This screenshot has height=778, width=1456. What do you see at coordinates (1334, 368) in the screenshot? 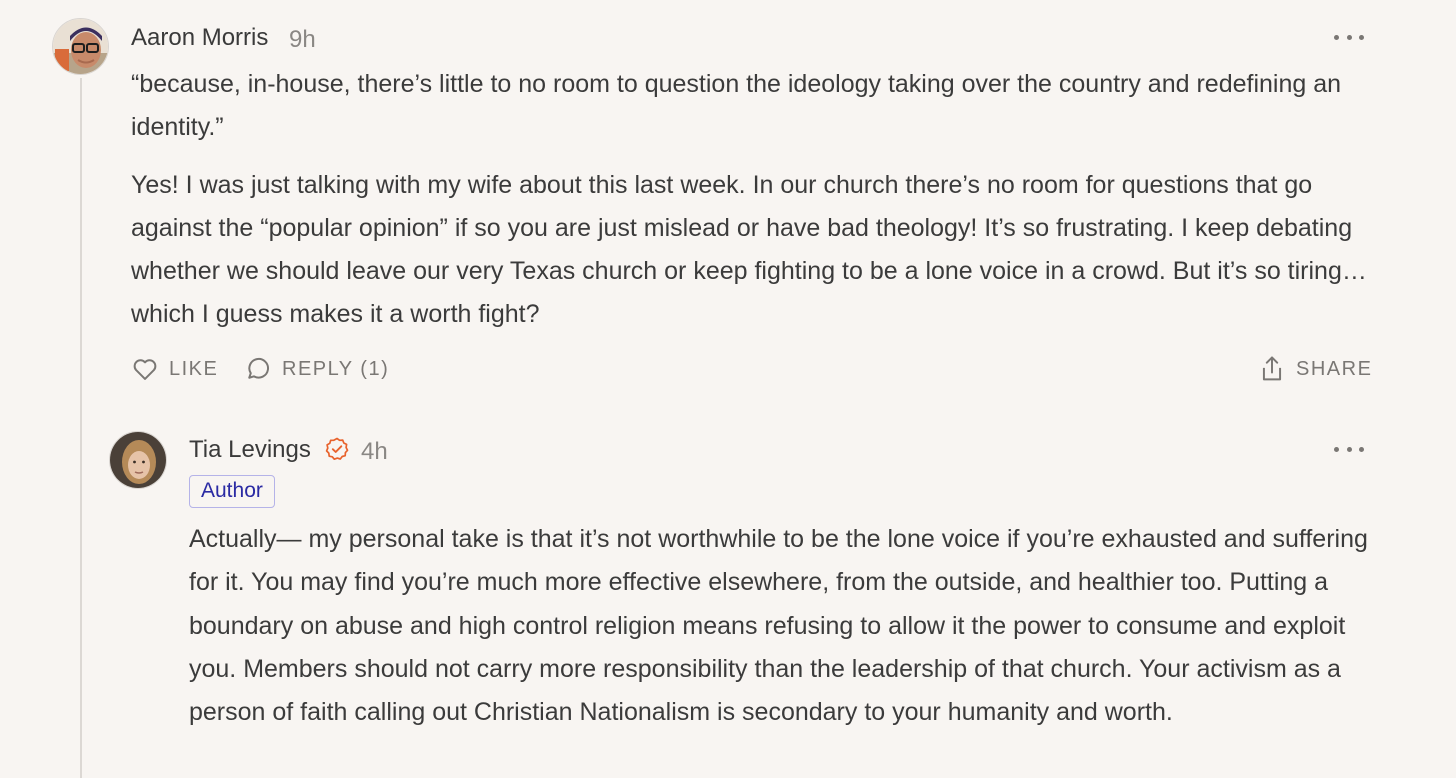
I see `share-label: SHARE` at bounding box center [1334, 368].